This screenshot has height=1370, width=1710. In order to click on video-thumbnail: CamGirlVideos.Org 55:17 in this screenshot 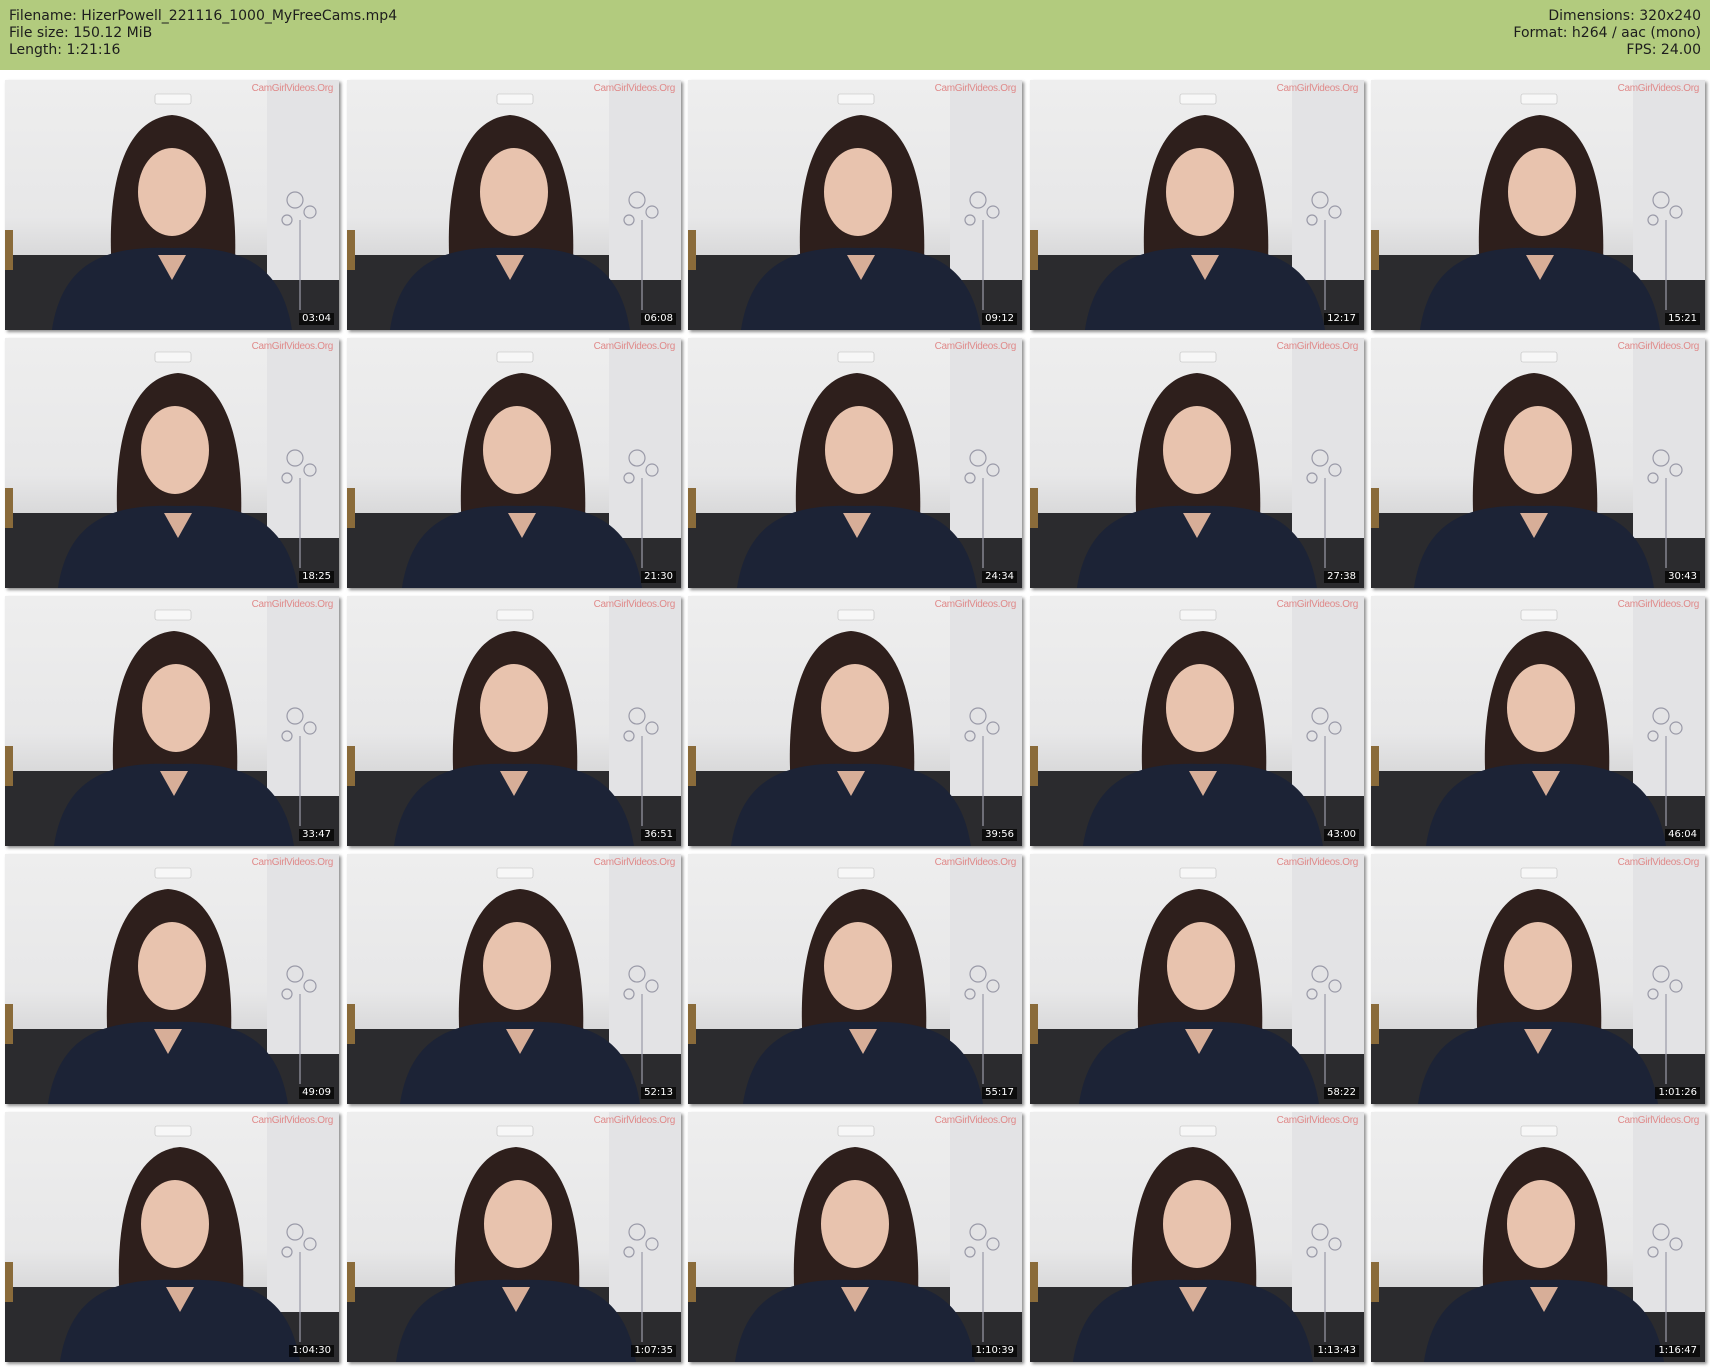, I will do `click(855, 979)`.